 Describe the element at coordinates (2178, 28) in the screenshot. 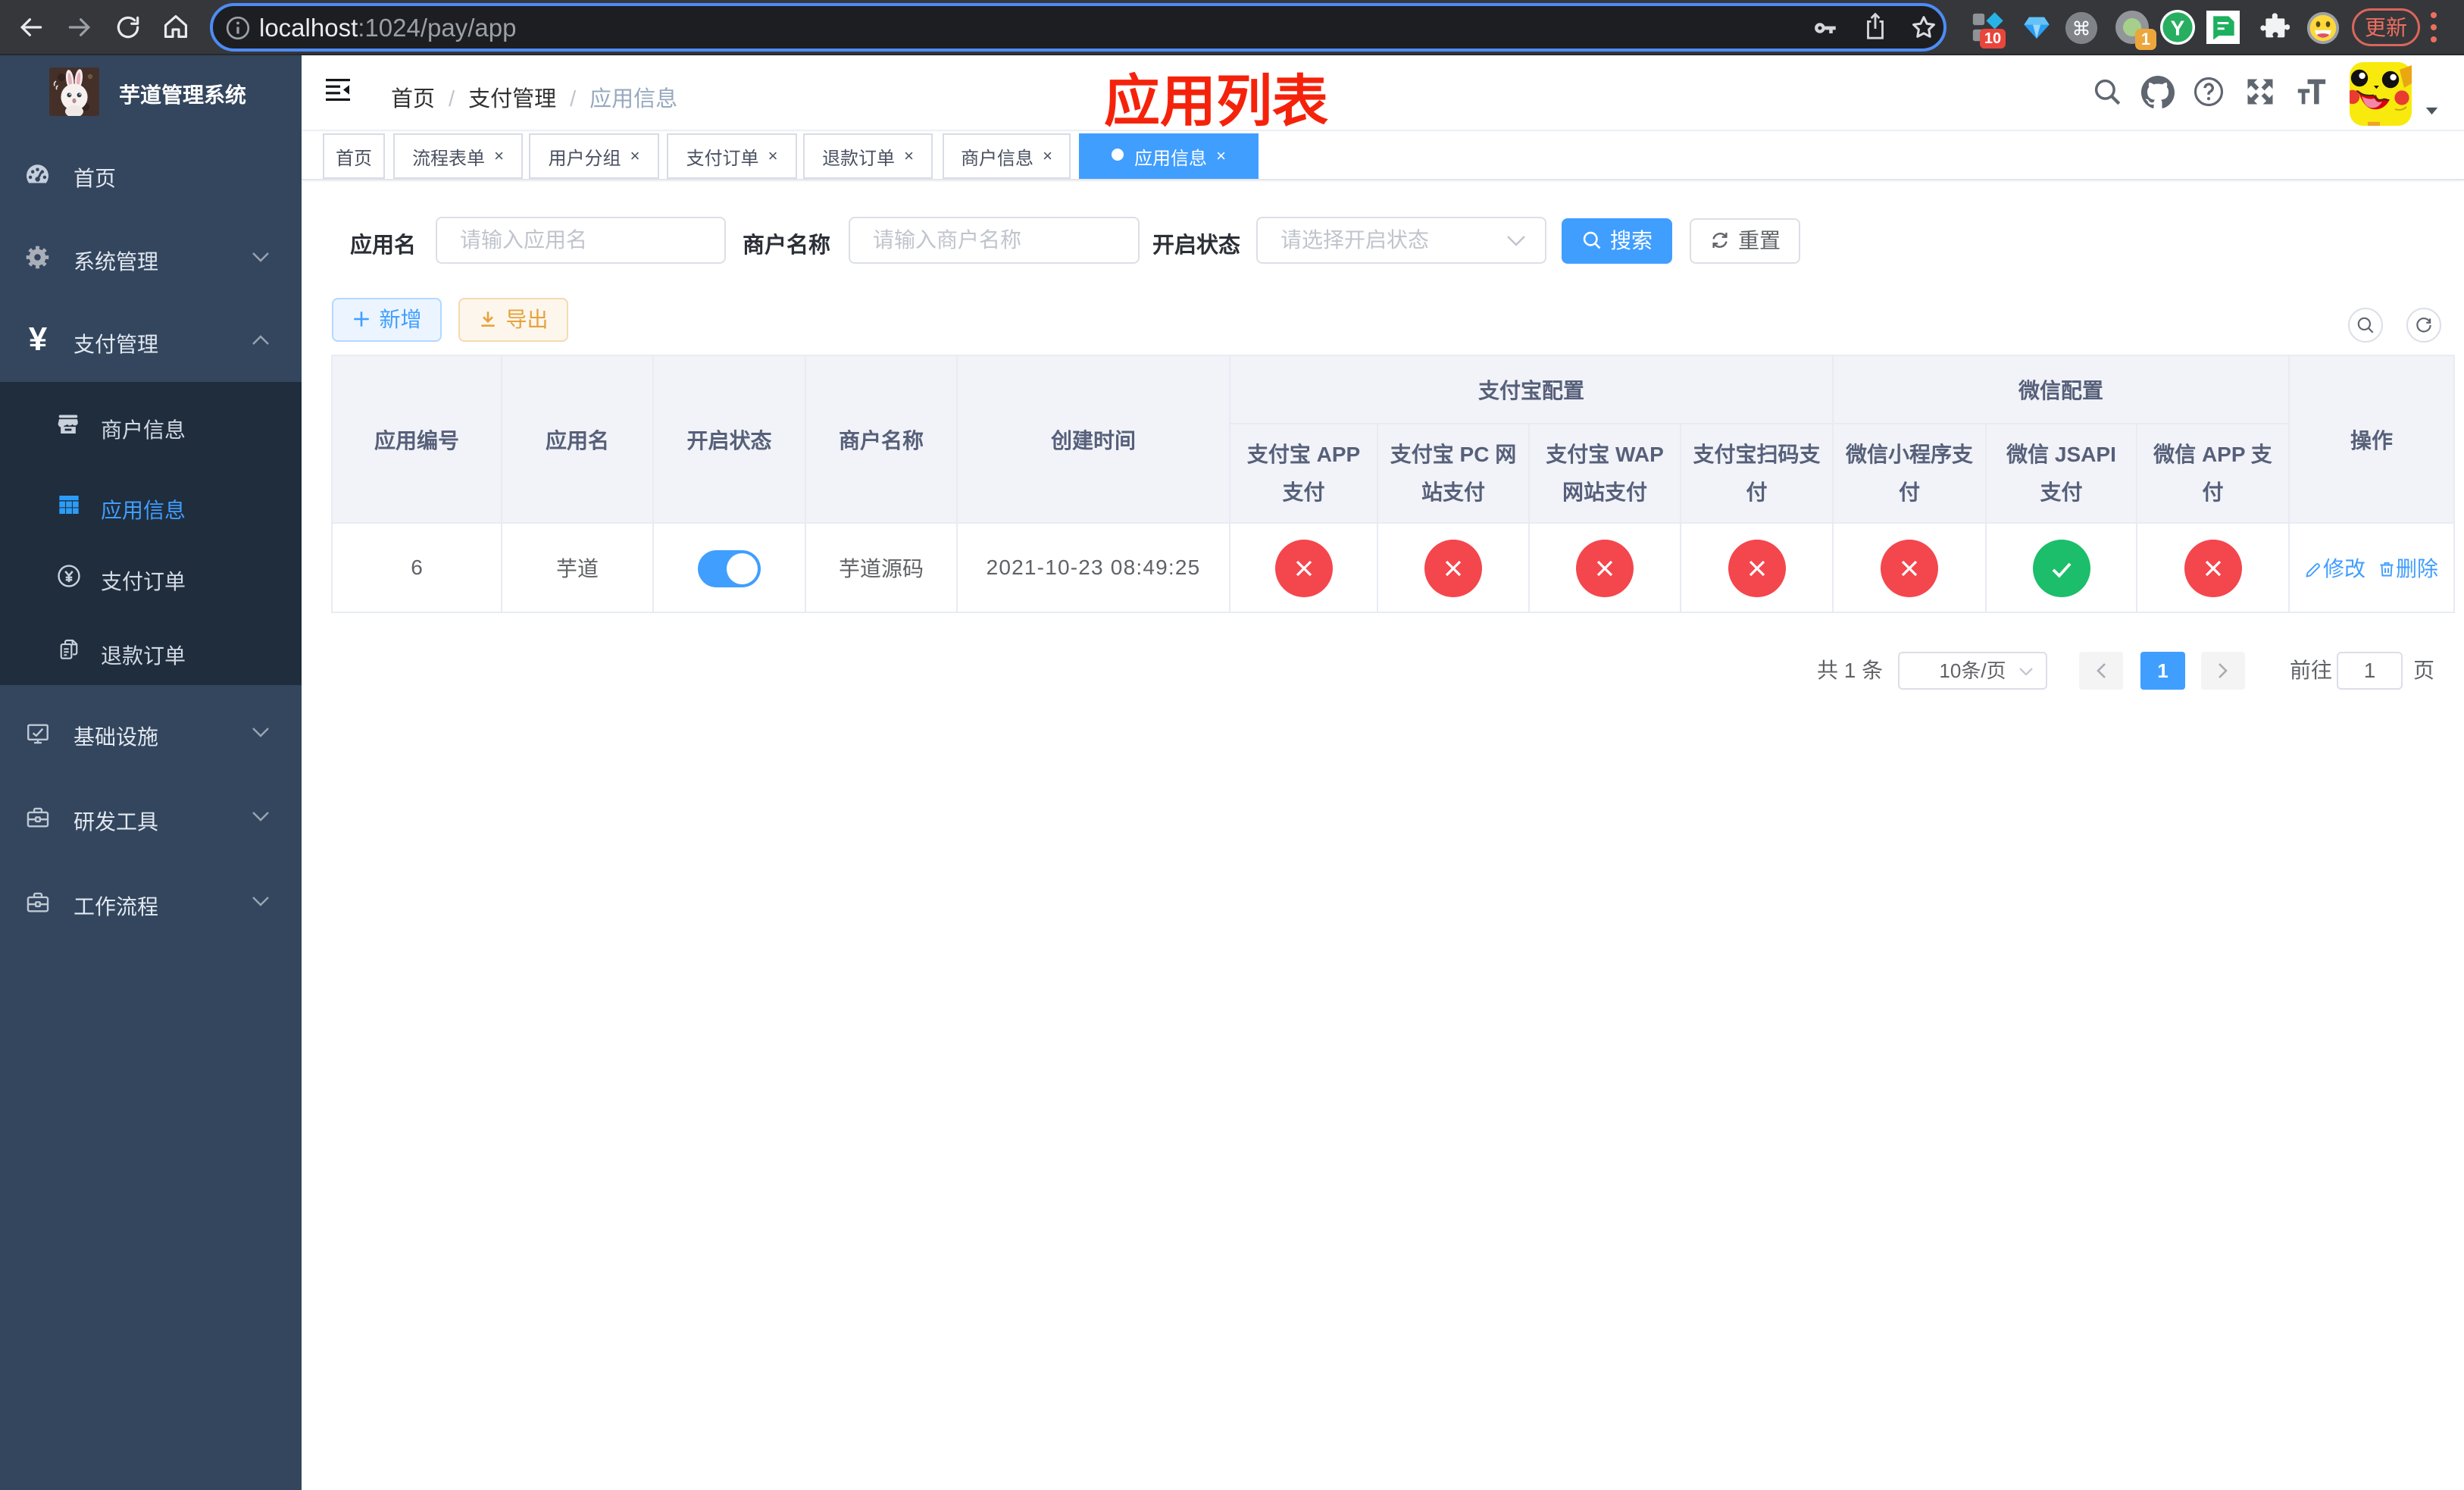

I see `svg-text: Y` at that location.